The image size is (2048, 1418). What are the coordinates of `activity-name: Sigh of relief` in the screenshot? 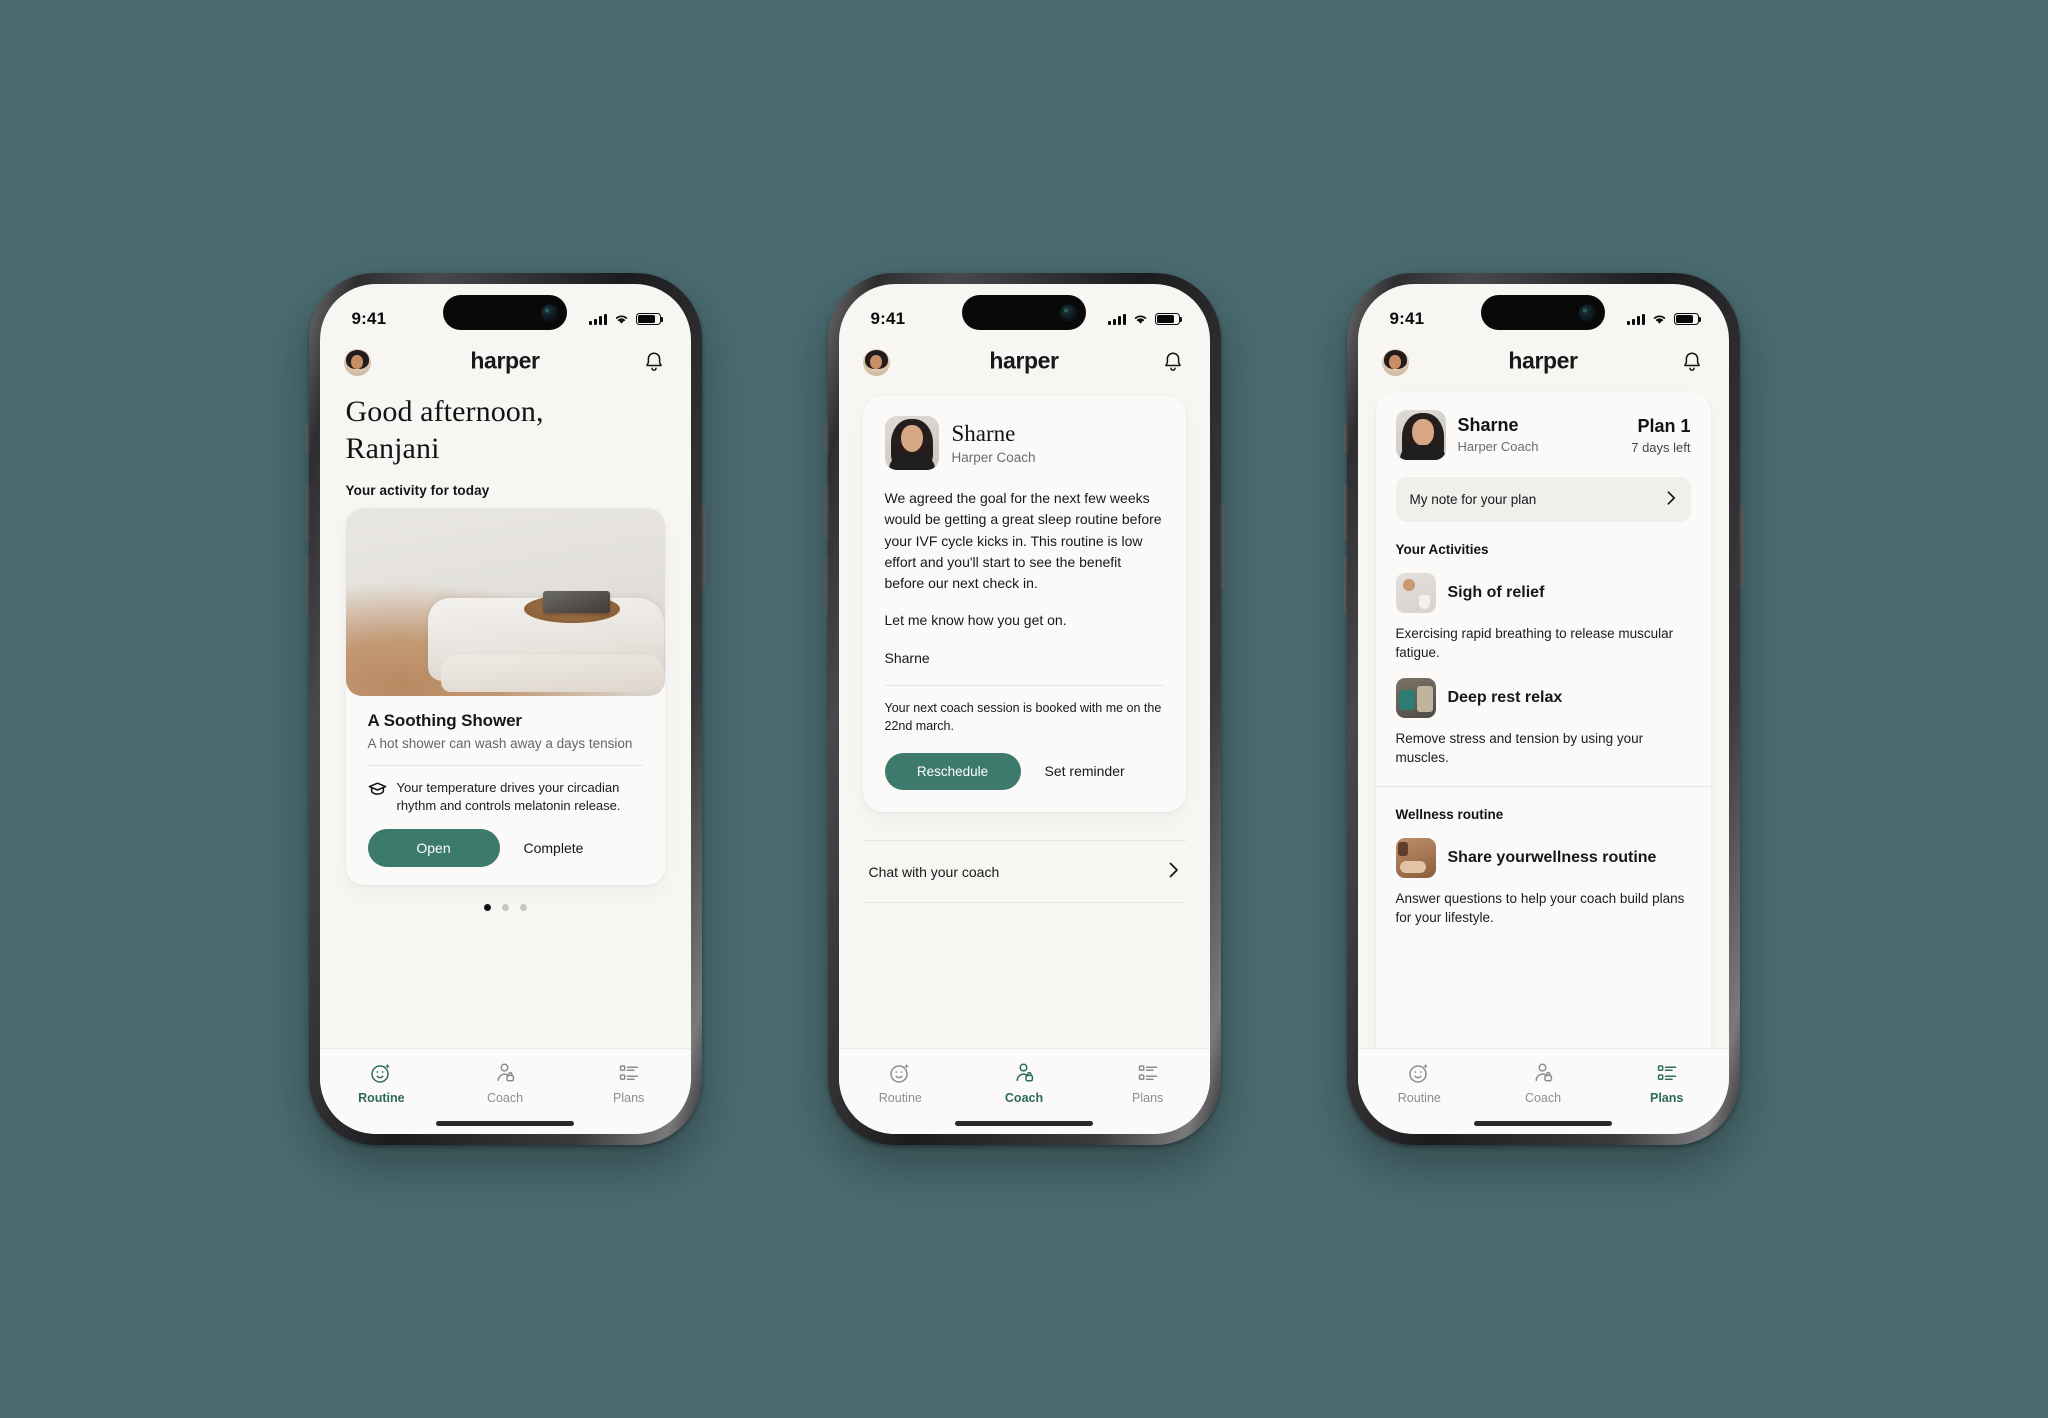 It's located at (1496, 592).